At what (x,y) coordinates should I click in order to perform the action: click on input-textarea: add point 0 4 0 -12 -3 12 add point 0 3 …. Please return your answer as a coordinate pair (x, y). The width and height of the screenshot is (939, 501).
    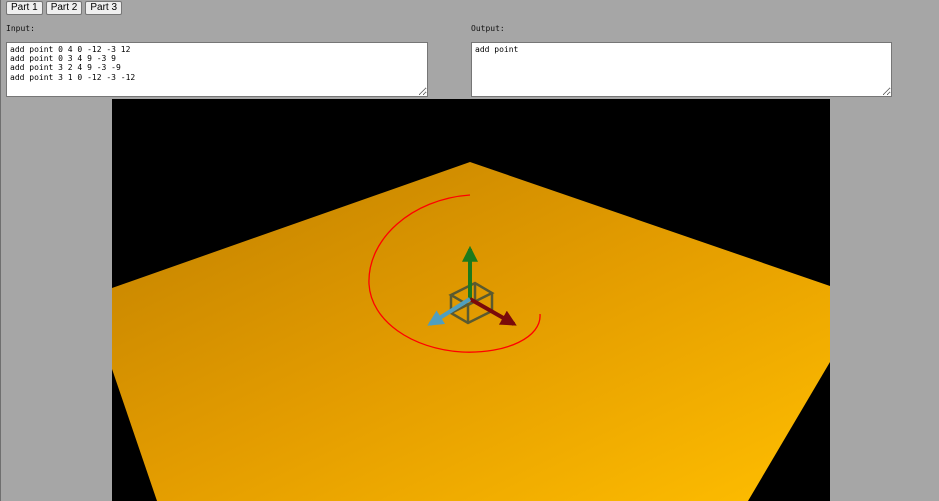
    Looking at the image, I should click on (217, 69).